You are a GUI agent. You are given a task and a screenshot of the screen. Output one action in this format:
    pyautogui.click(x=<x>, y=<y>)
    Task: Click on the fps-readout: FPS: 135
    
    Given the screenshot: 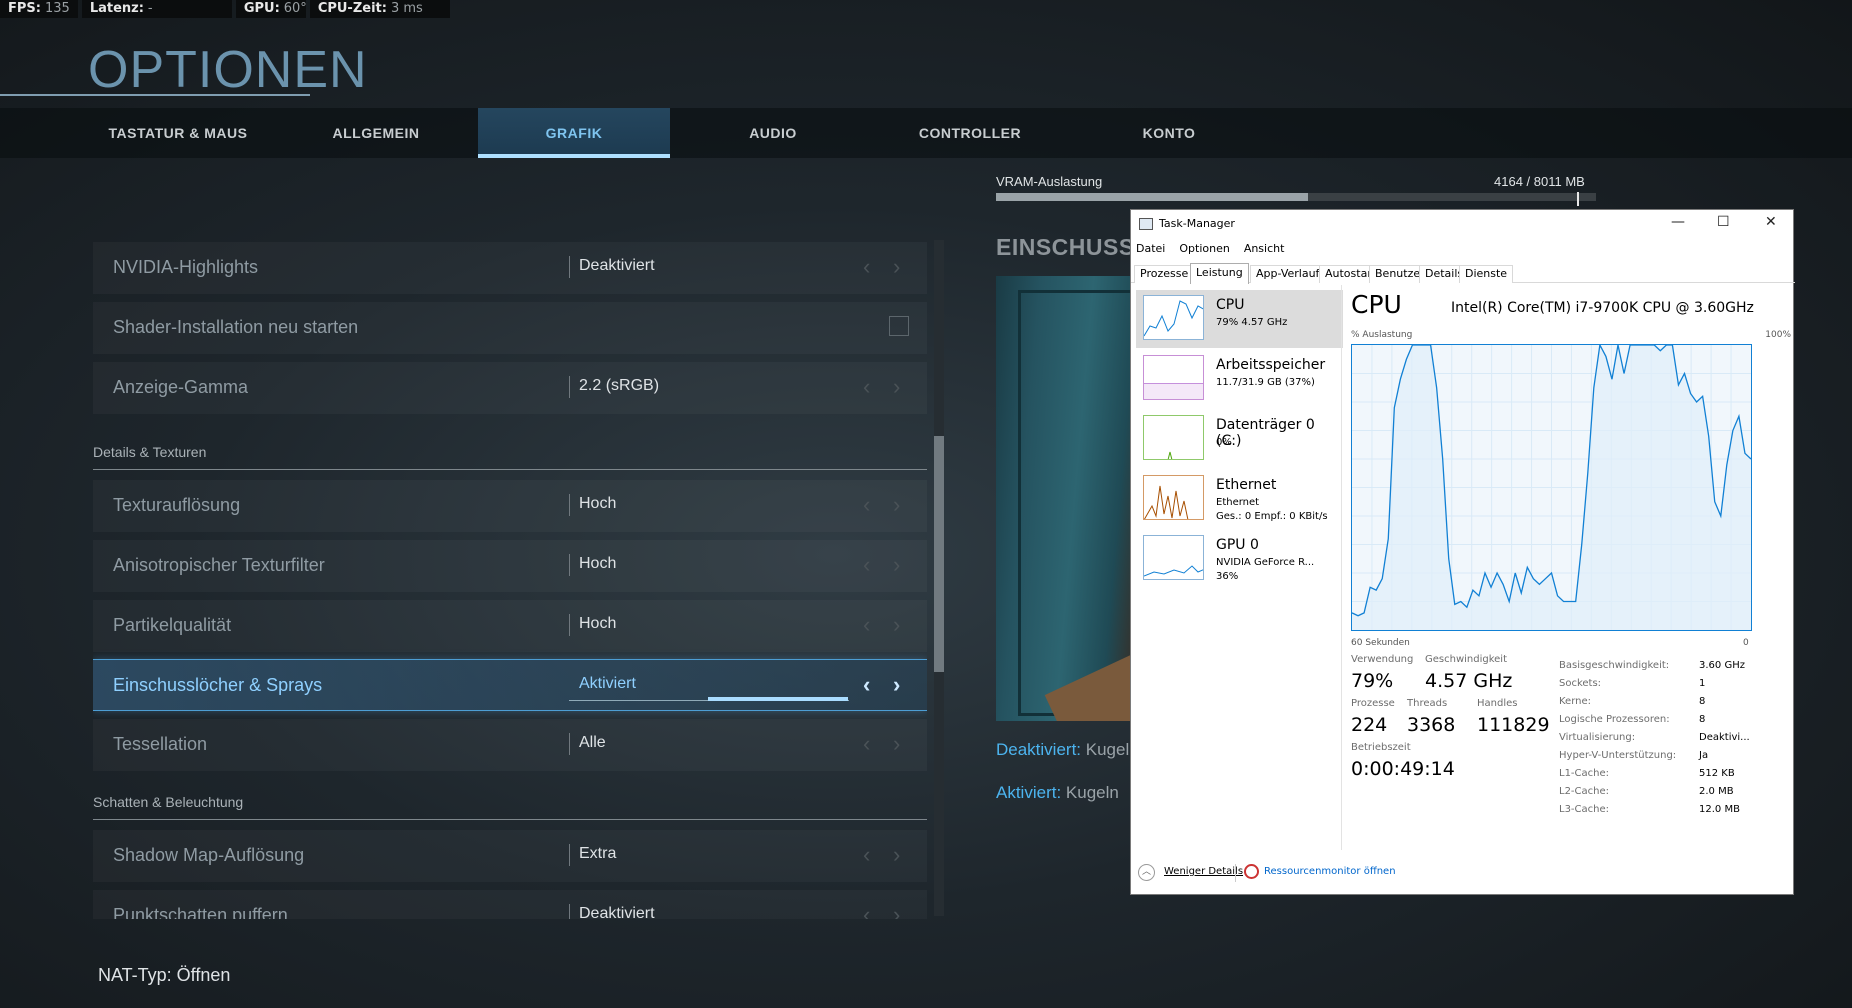 What is the action you would take?
    pyautogui.click(x=39, y=9)
    